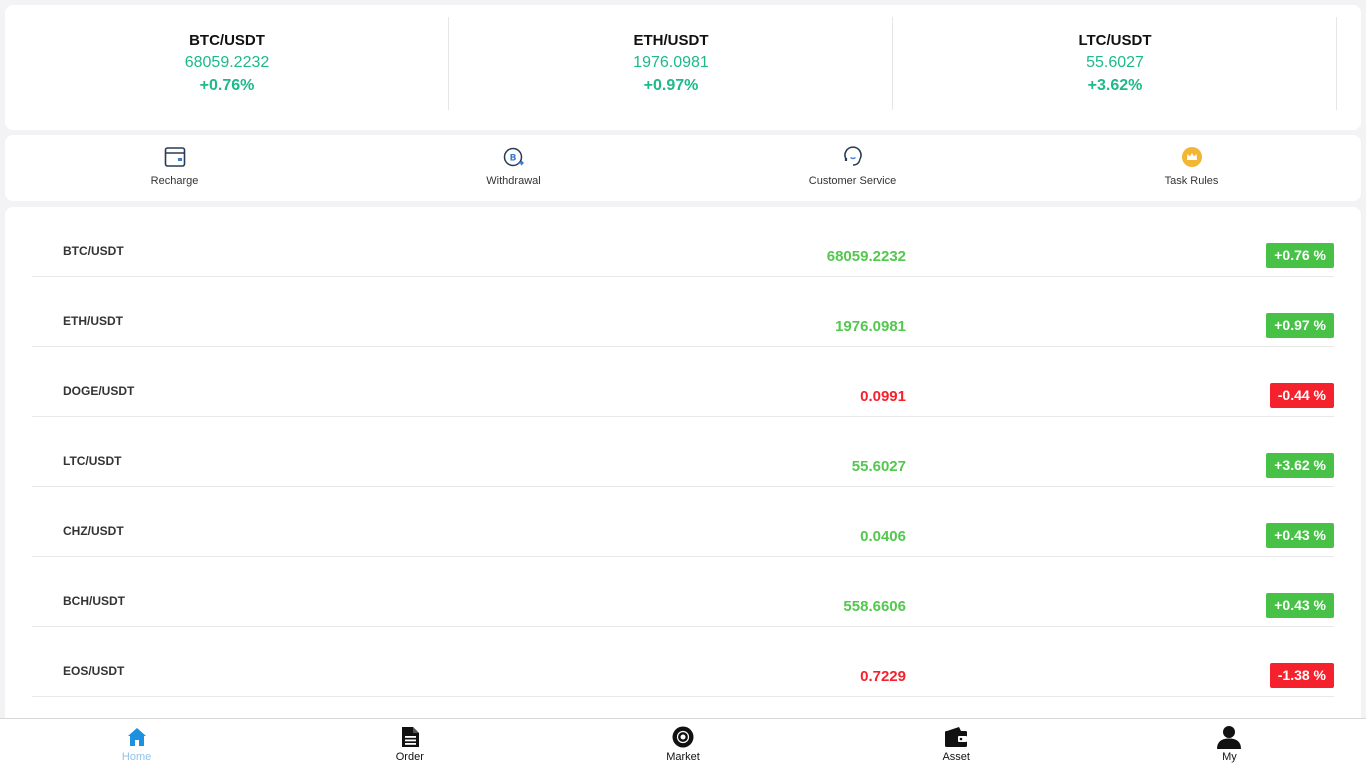 This screenshot has height=768, width=1366. Describe the element at coordinates (93, 531) in the screenshot. I see `market-pair: CHZ/USDT` at that location.